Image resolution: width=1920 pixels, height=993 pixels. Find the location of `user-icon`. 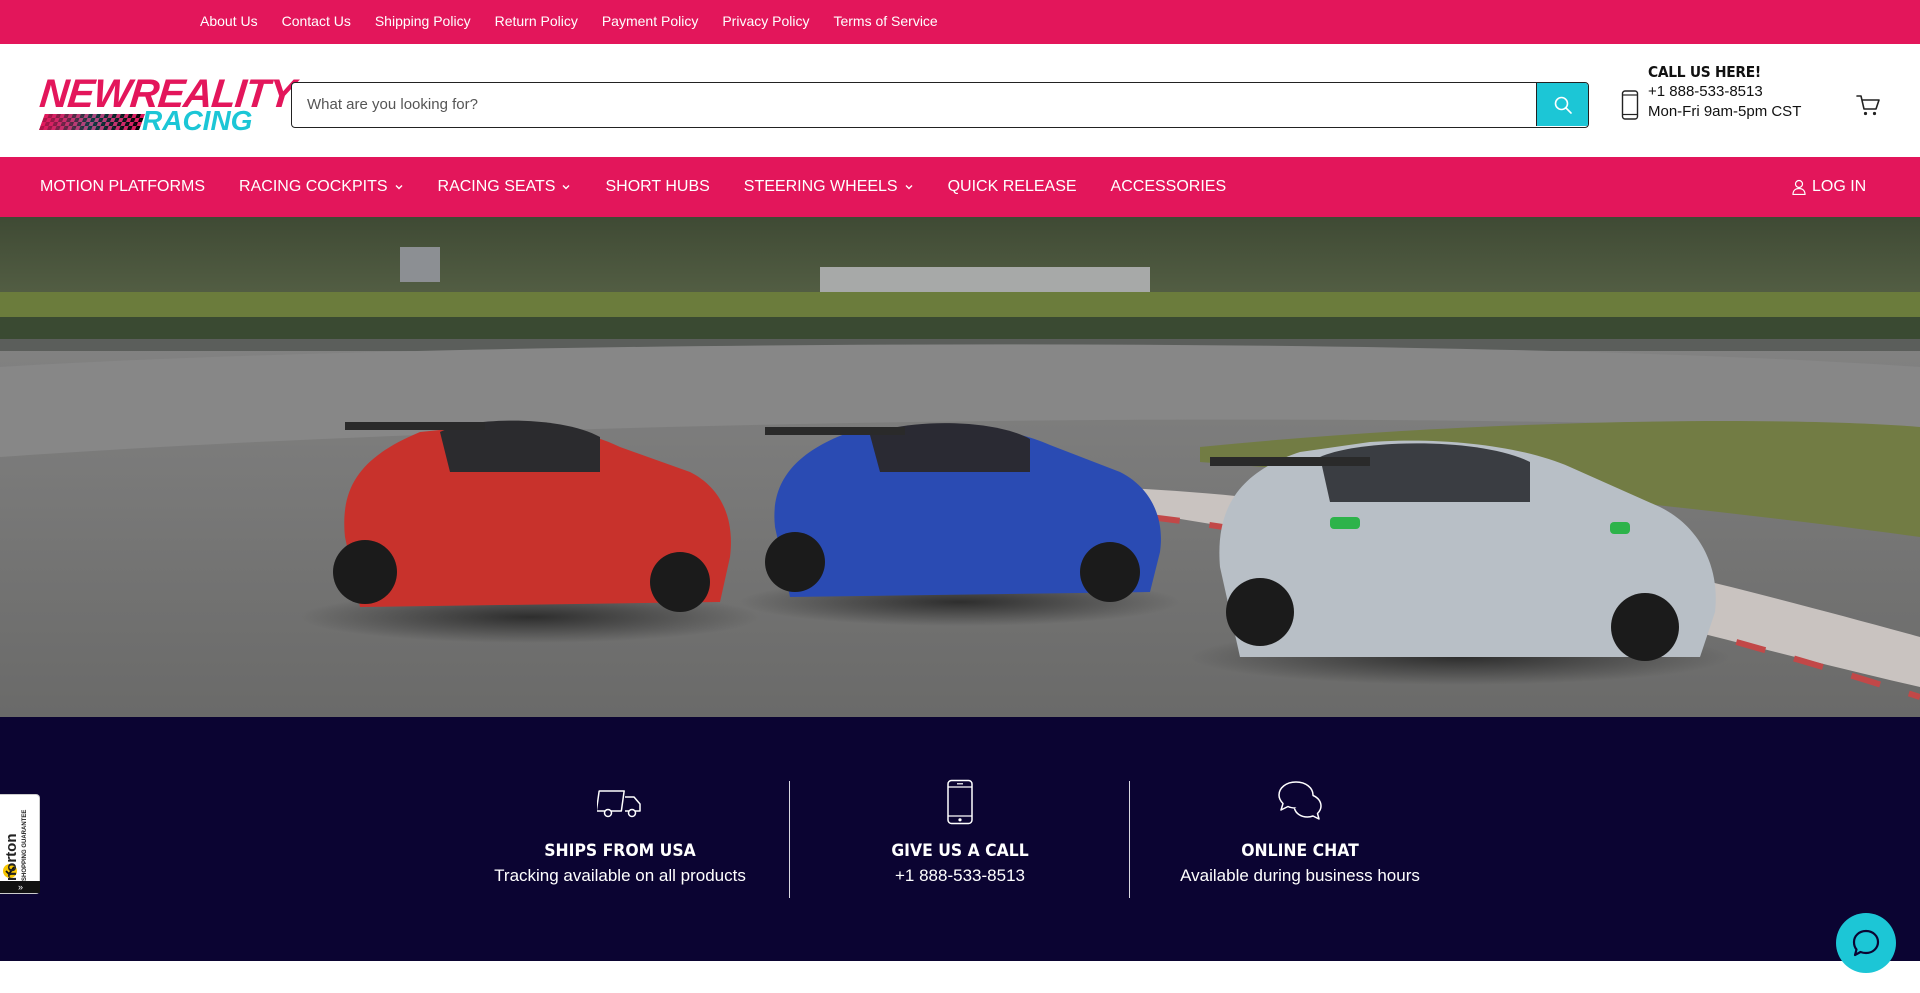

user-icon is located at coordinates (1799, 187).